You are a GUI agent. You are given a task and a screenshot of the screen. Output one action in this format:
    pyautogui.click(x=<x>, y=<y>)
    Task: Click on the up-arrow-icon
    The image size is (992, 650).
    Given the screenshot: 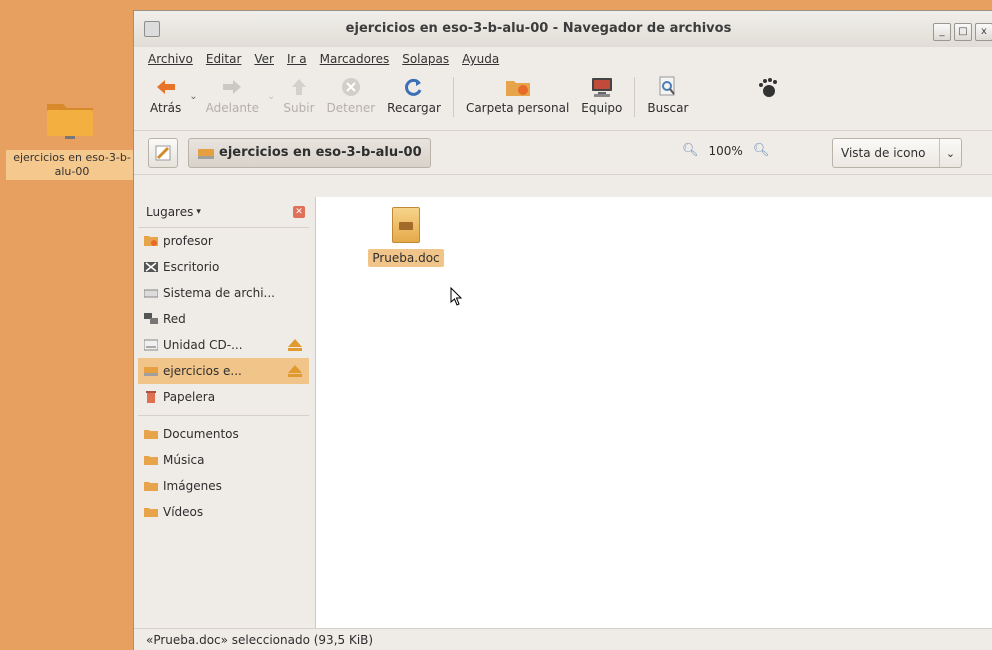 What is the action you would take?
    pyautogui.click(x=299, y=87)
    